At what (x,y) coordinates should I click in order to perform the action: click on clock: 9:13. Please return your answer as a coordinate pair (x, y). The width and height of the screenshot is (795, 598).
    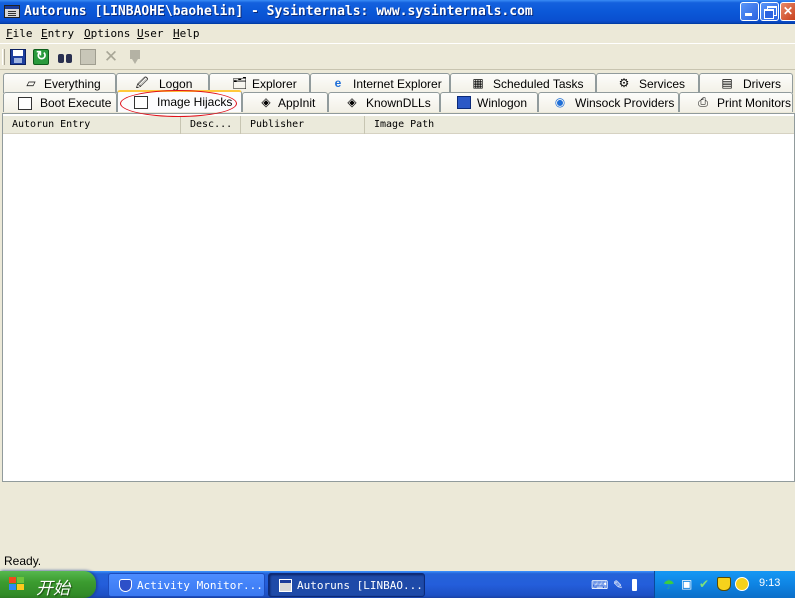
    Looking at the image, I should click on (769, 583).